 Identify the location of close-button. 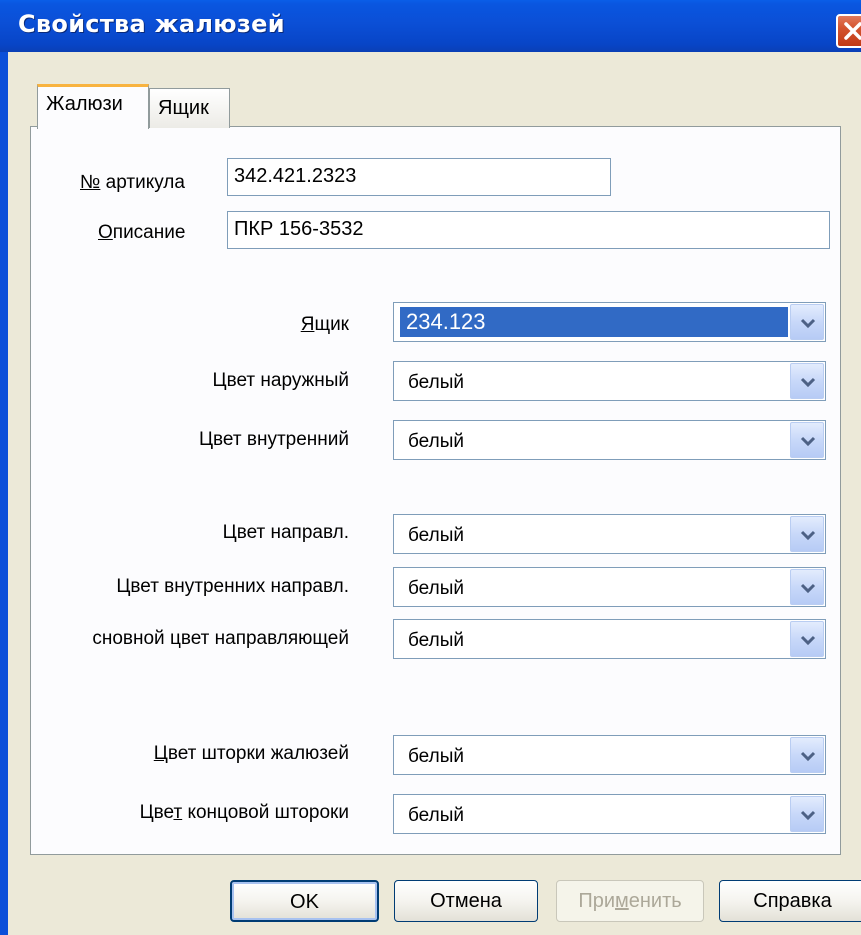
(848, 31).